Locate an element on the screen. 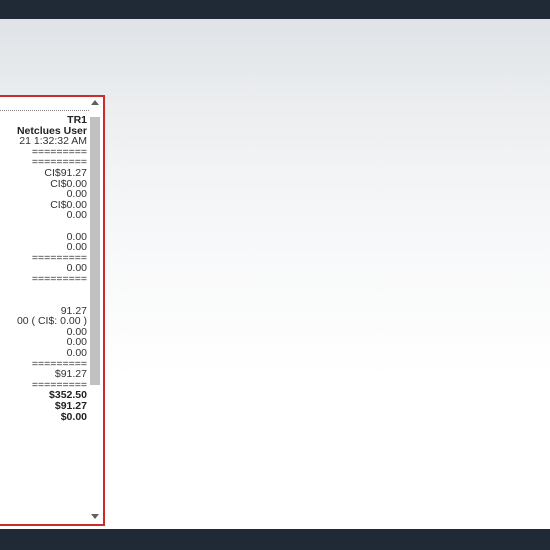 This screenshot has width=550, height=550. receipt-scrollbar is located at coordinates (96, 310).